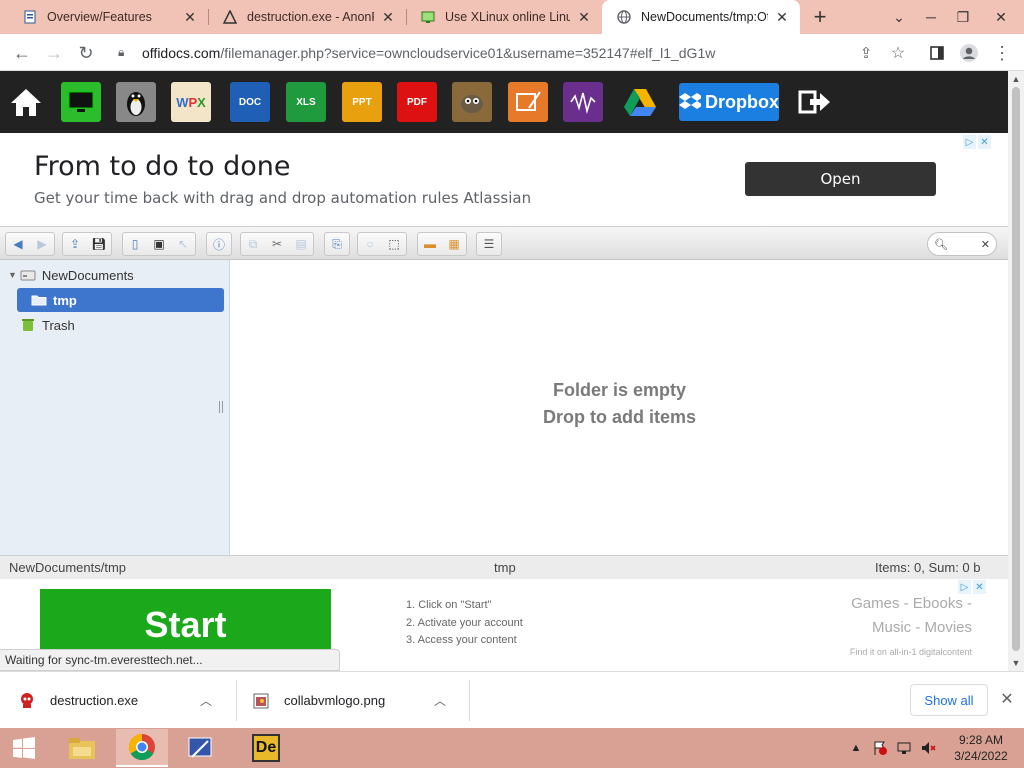 The height and width of the screenshot is (768, 1024). What do you see at coordinates (219, 244) in the screenshot?
I see `info-icon: ⓘ` at bounding box center [219, 244].